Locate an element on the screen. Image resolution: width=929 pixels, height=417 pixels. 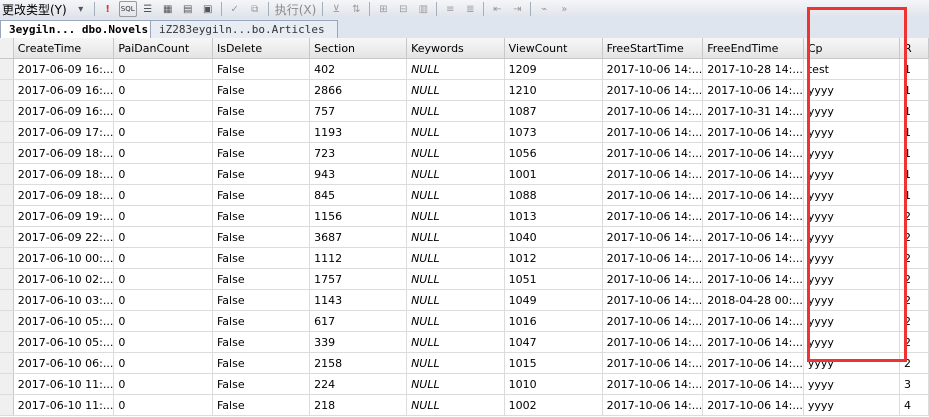
overflow-icon: » is located at coordinates (564, 9).